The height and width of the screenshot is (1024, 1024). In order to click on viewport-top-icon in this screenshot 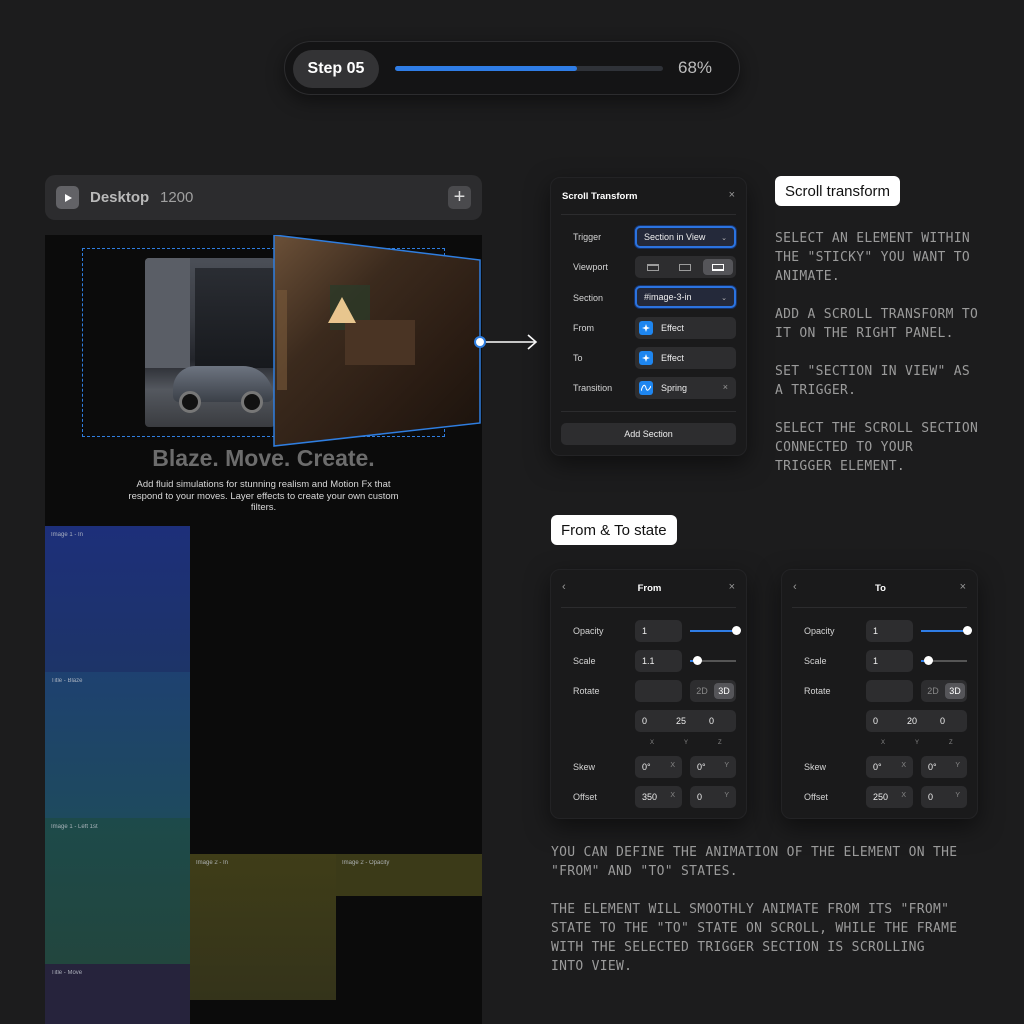, I will do `click(653, 267)`.